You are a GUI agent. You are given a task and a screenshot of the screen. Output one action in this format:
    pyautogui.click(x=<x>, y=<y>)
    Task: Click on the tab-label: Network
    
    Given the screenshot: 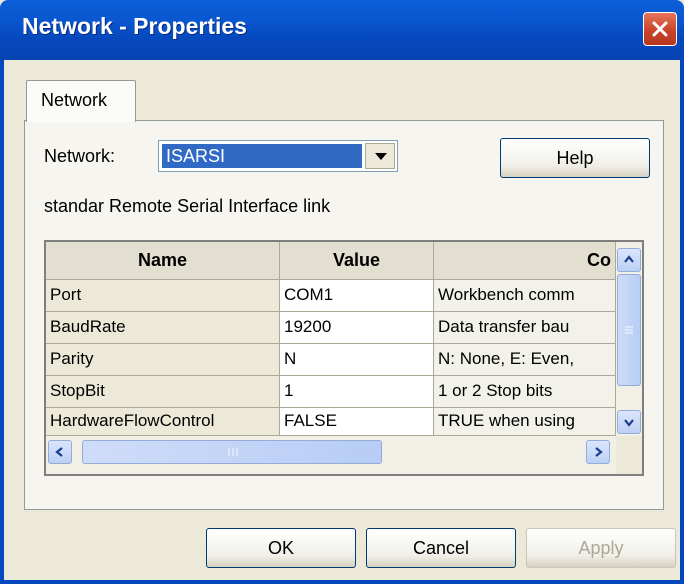 What is the action you would take?
    pyautogui.click(x=74, y=100)
    